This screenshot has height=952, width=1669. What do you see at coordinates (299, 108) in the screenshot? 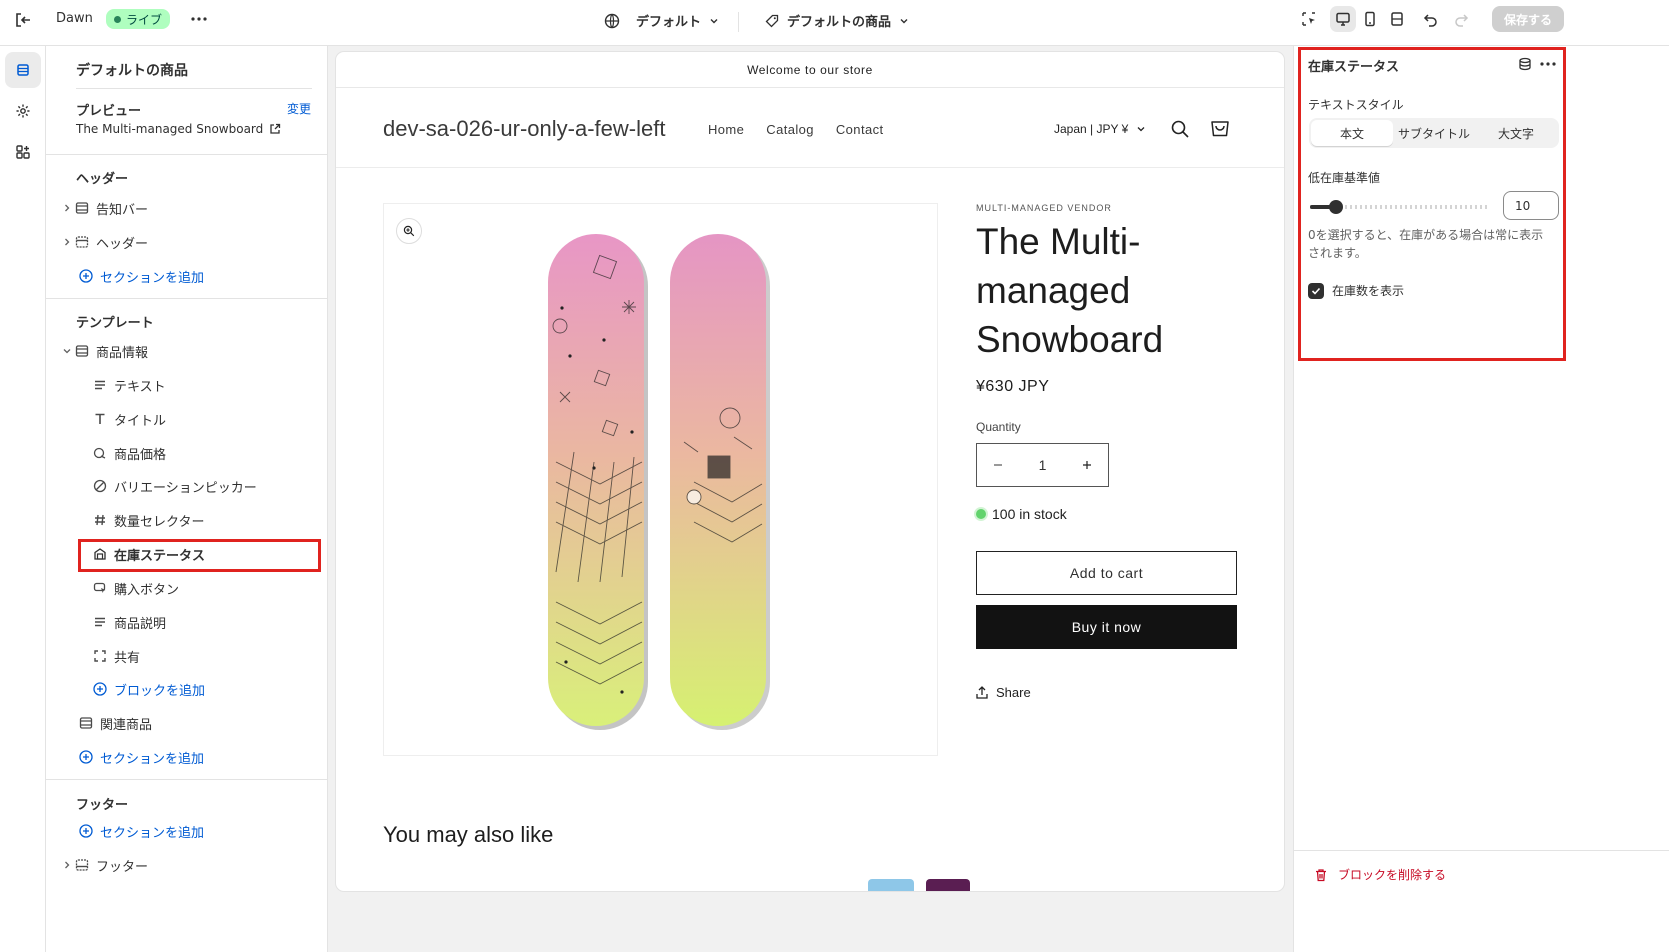
I see `preview-change-link: 変更` at bounding box center [299, 108].